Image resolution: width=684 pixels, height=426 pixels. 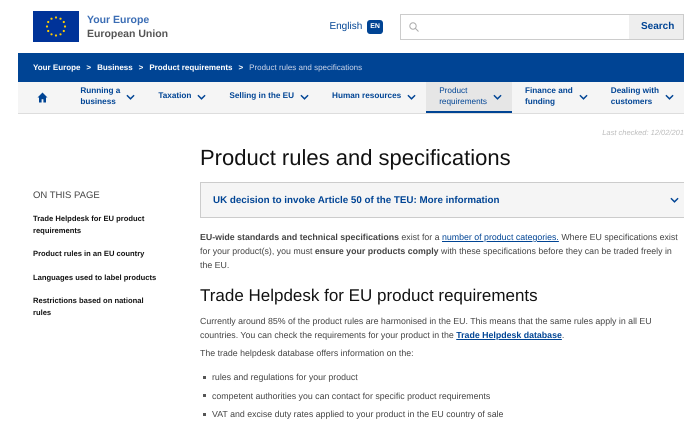 I want to click on nav-tab: Selling in the EU, so click(x=268, y=97).